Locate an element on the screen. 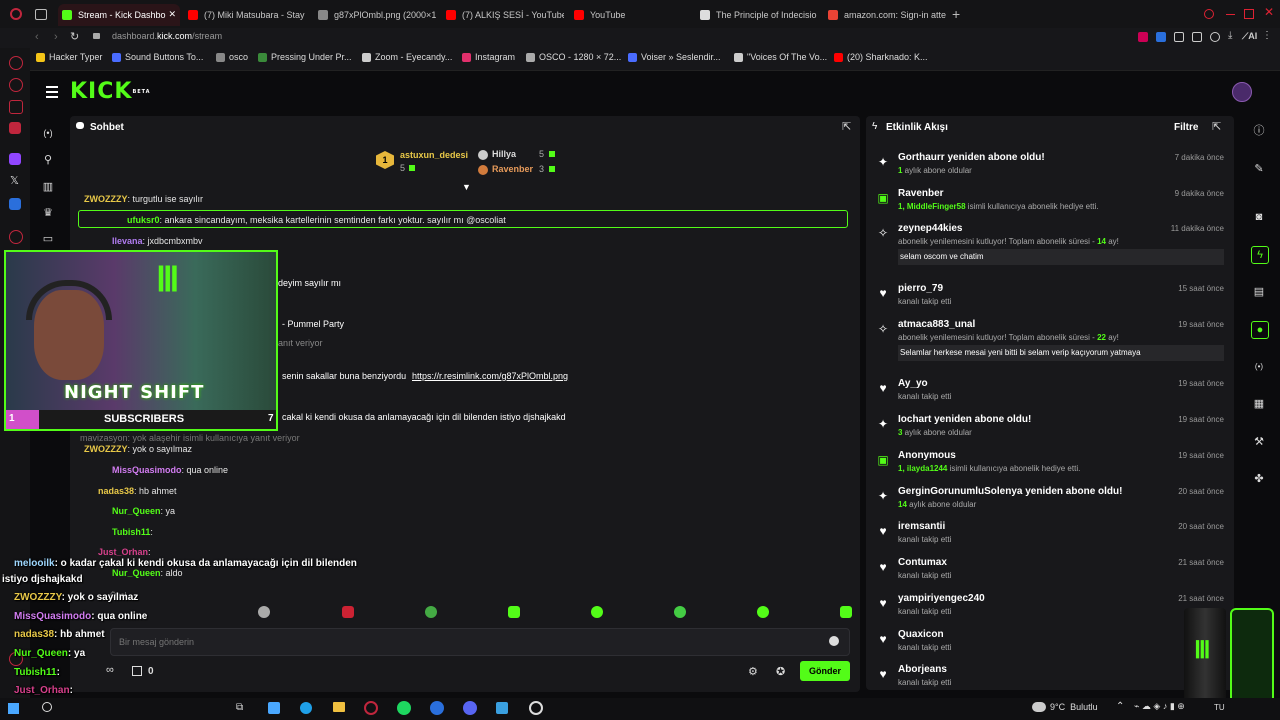 Image resolution: width=1280 pixels, height=720 pixels. browser-logo-icon is located at coordinates (16, 14).